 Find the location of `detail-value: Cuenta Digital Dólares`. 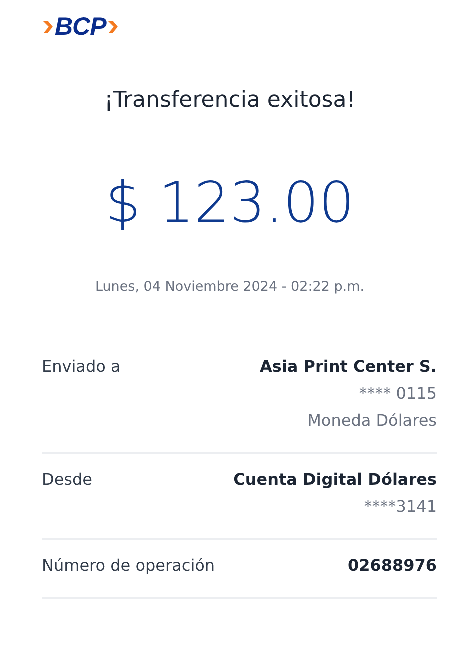

detail-value: Cuenta Digital Dólares is located at coordinates (335, 480).